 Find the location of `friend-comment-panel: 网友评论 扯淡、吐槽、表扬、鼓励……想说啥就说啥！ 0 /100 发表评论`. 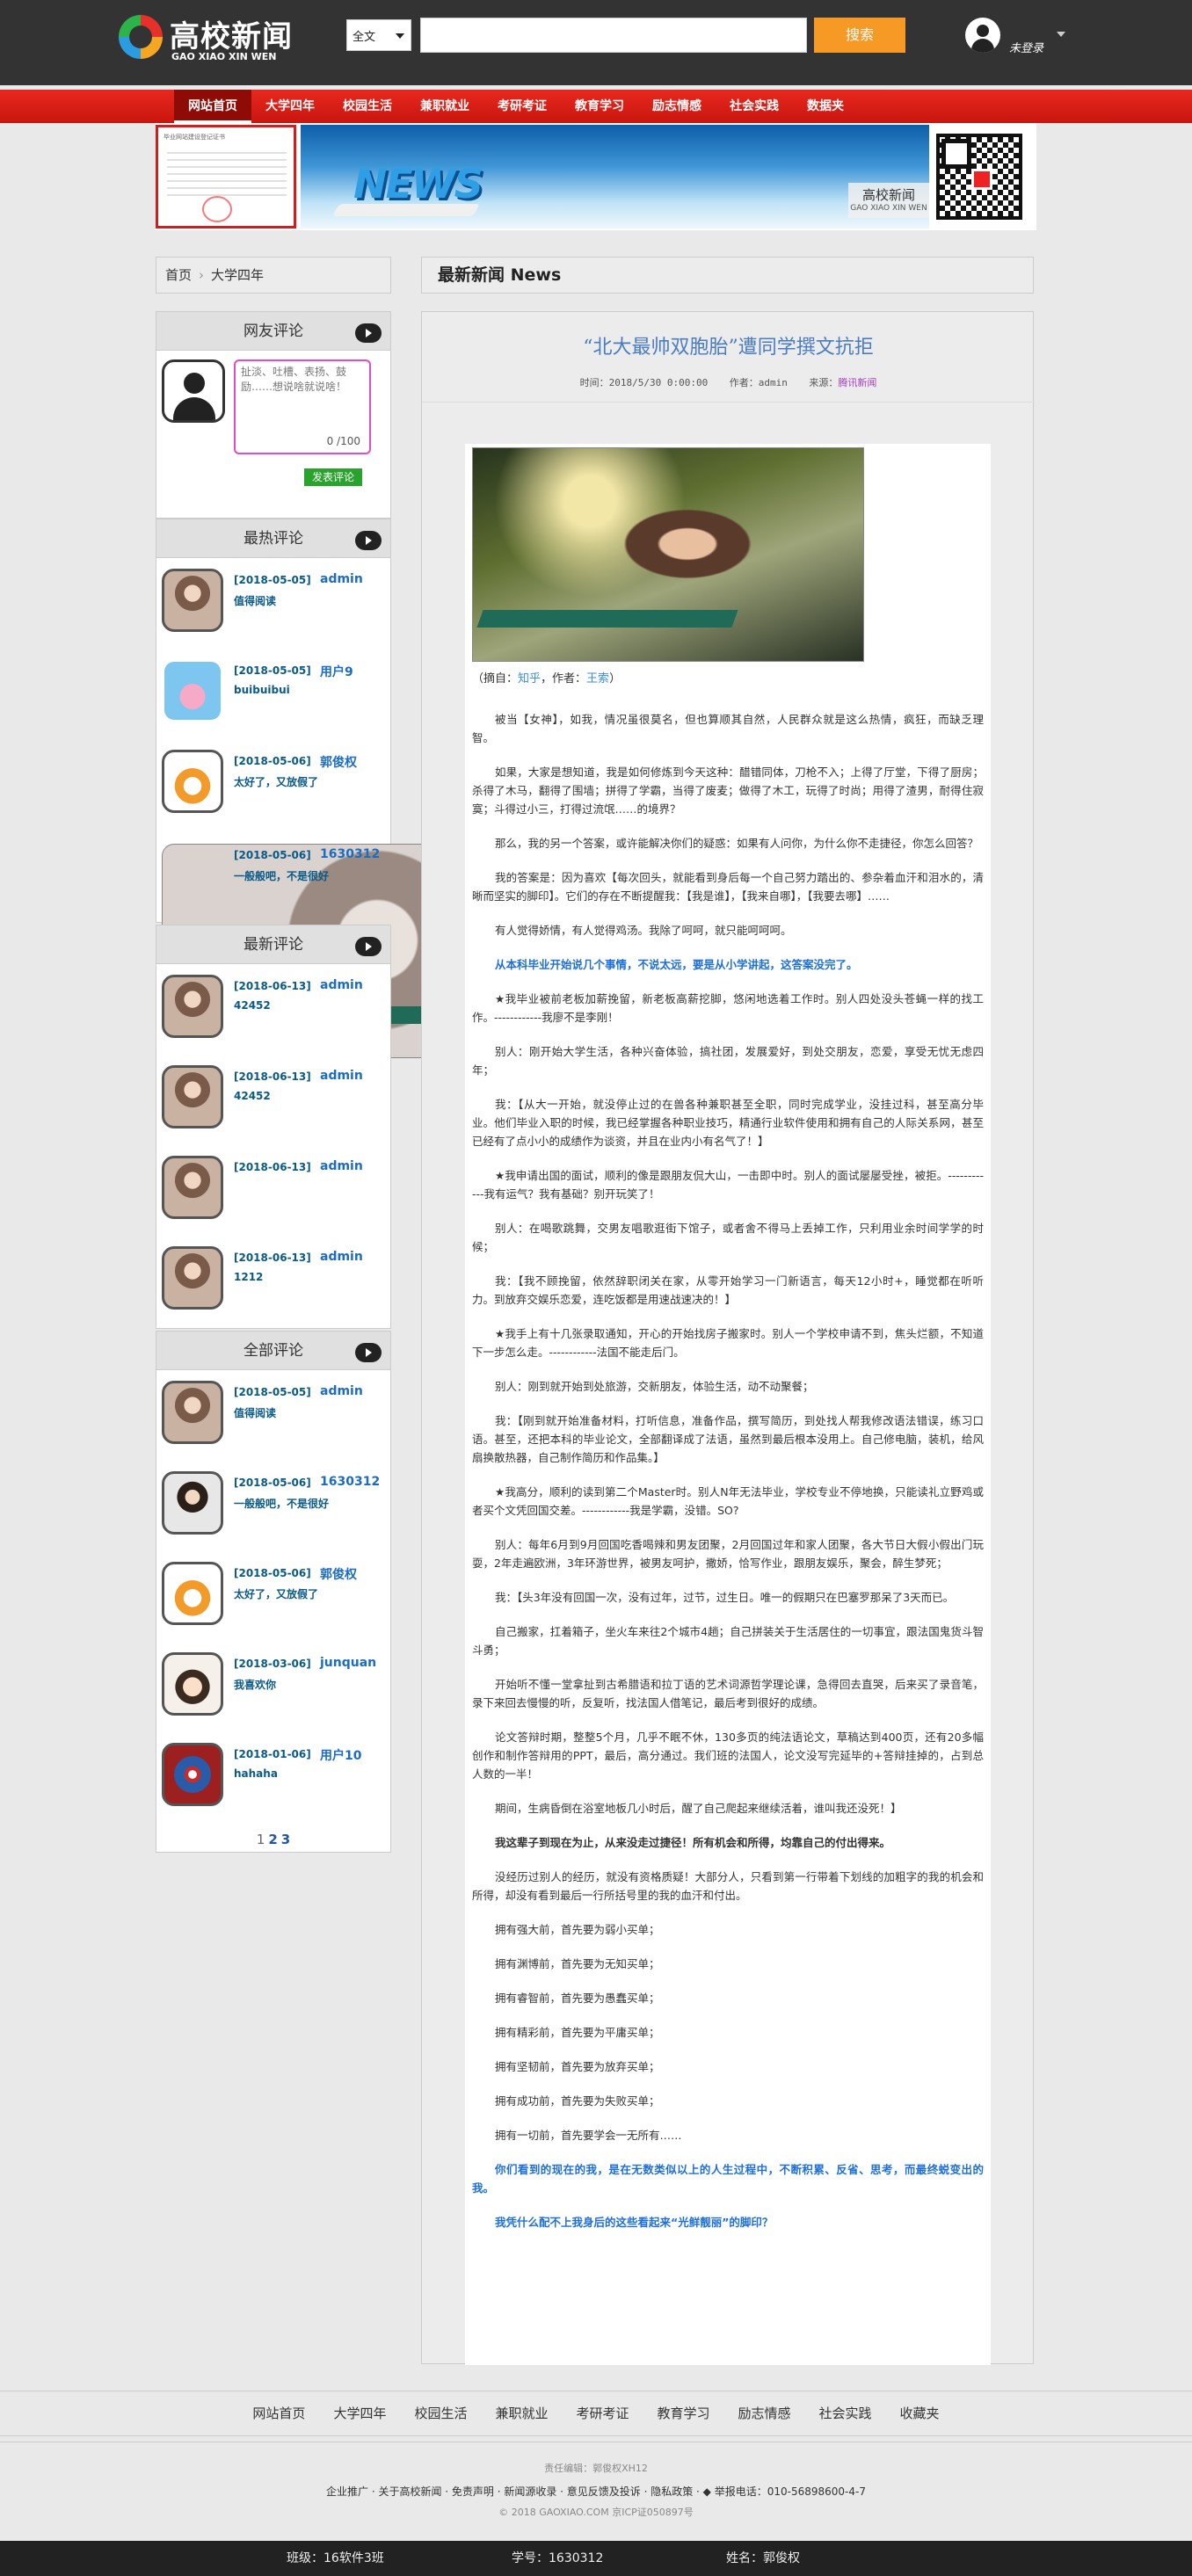

friend-comment-panel: 网友评论 扯淡、吐槽、表扬、鼓励……想说啥就说啥！ 0 /100 发表评论 is located at coordinates (273, 415).